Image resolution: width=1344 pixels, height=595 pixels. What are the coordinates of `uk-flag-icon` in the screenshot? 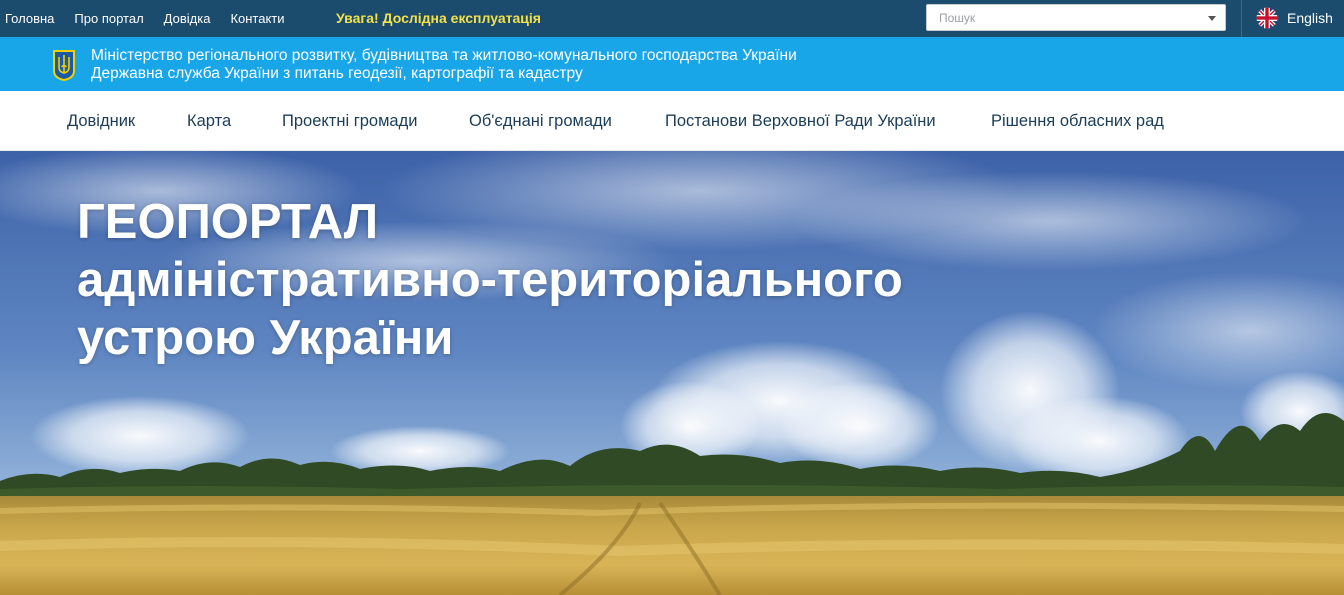 It's located at (1267, 18).